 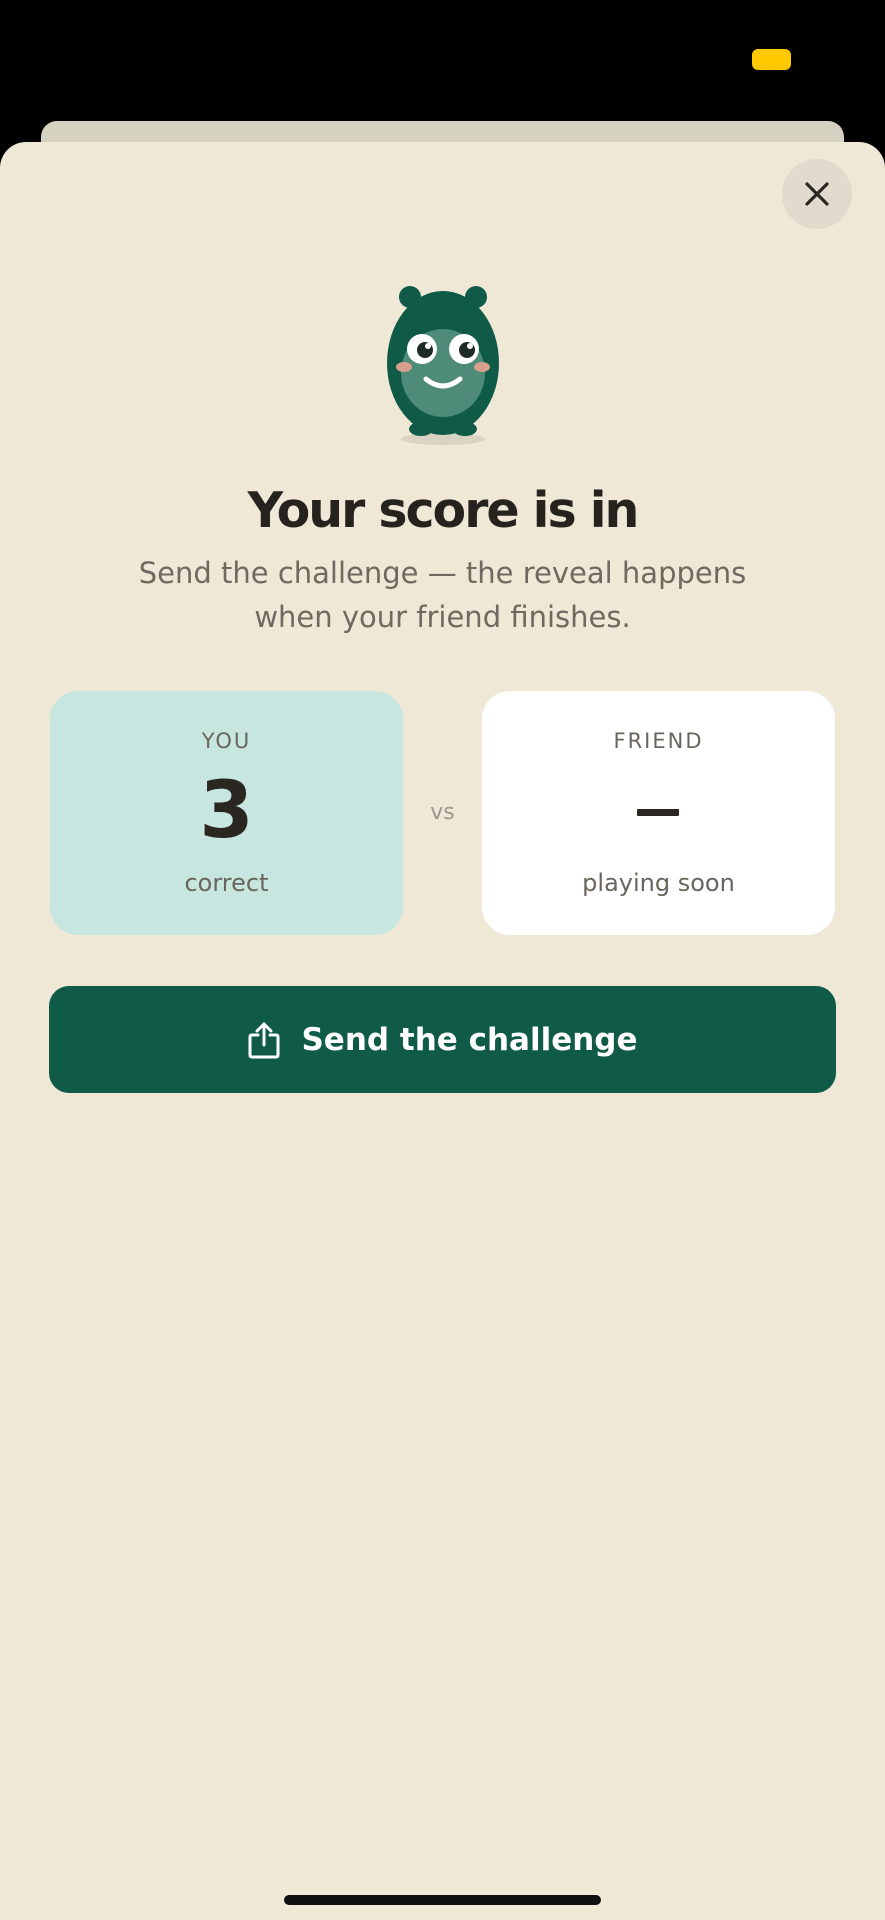 I want to click on home-indicator, so click(x=442, y=1900).